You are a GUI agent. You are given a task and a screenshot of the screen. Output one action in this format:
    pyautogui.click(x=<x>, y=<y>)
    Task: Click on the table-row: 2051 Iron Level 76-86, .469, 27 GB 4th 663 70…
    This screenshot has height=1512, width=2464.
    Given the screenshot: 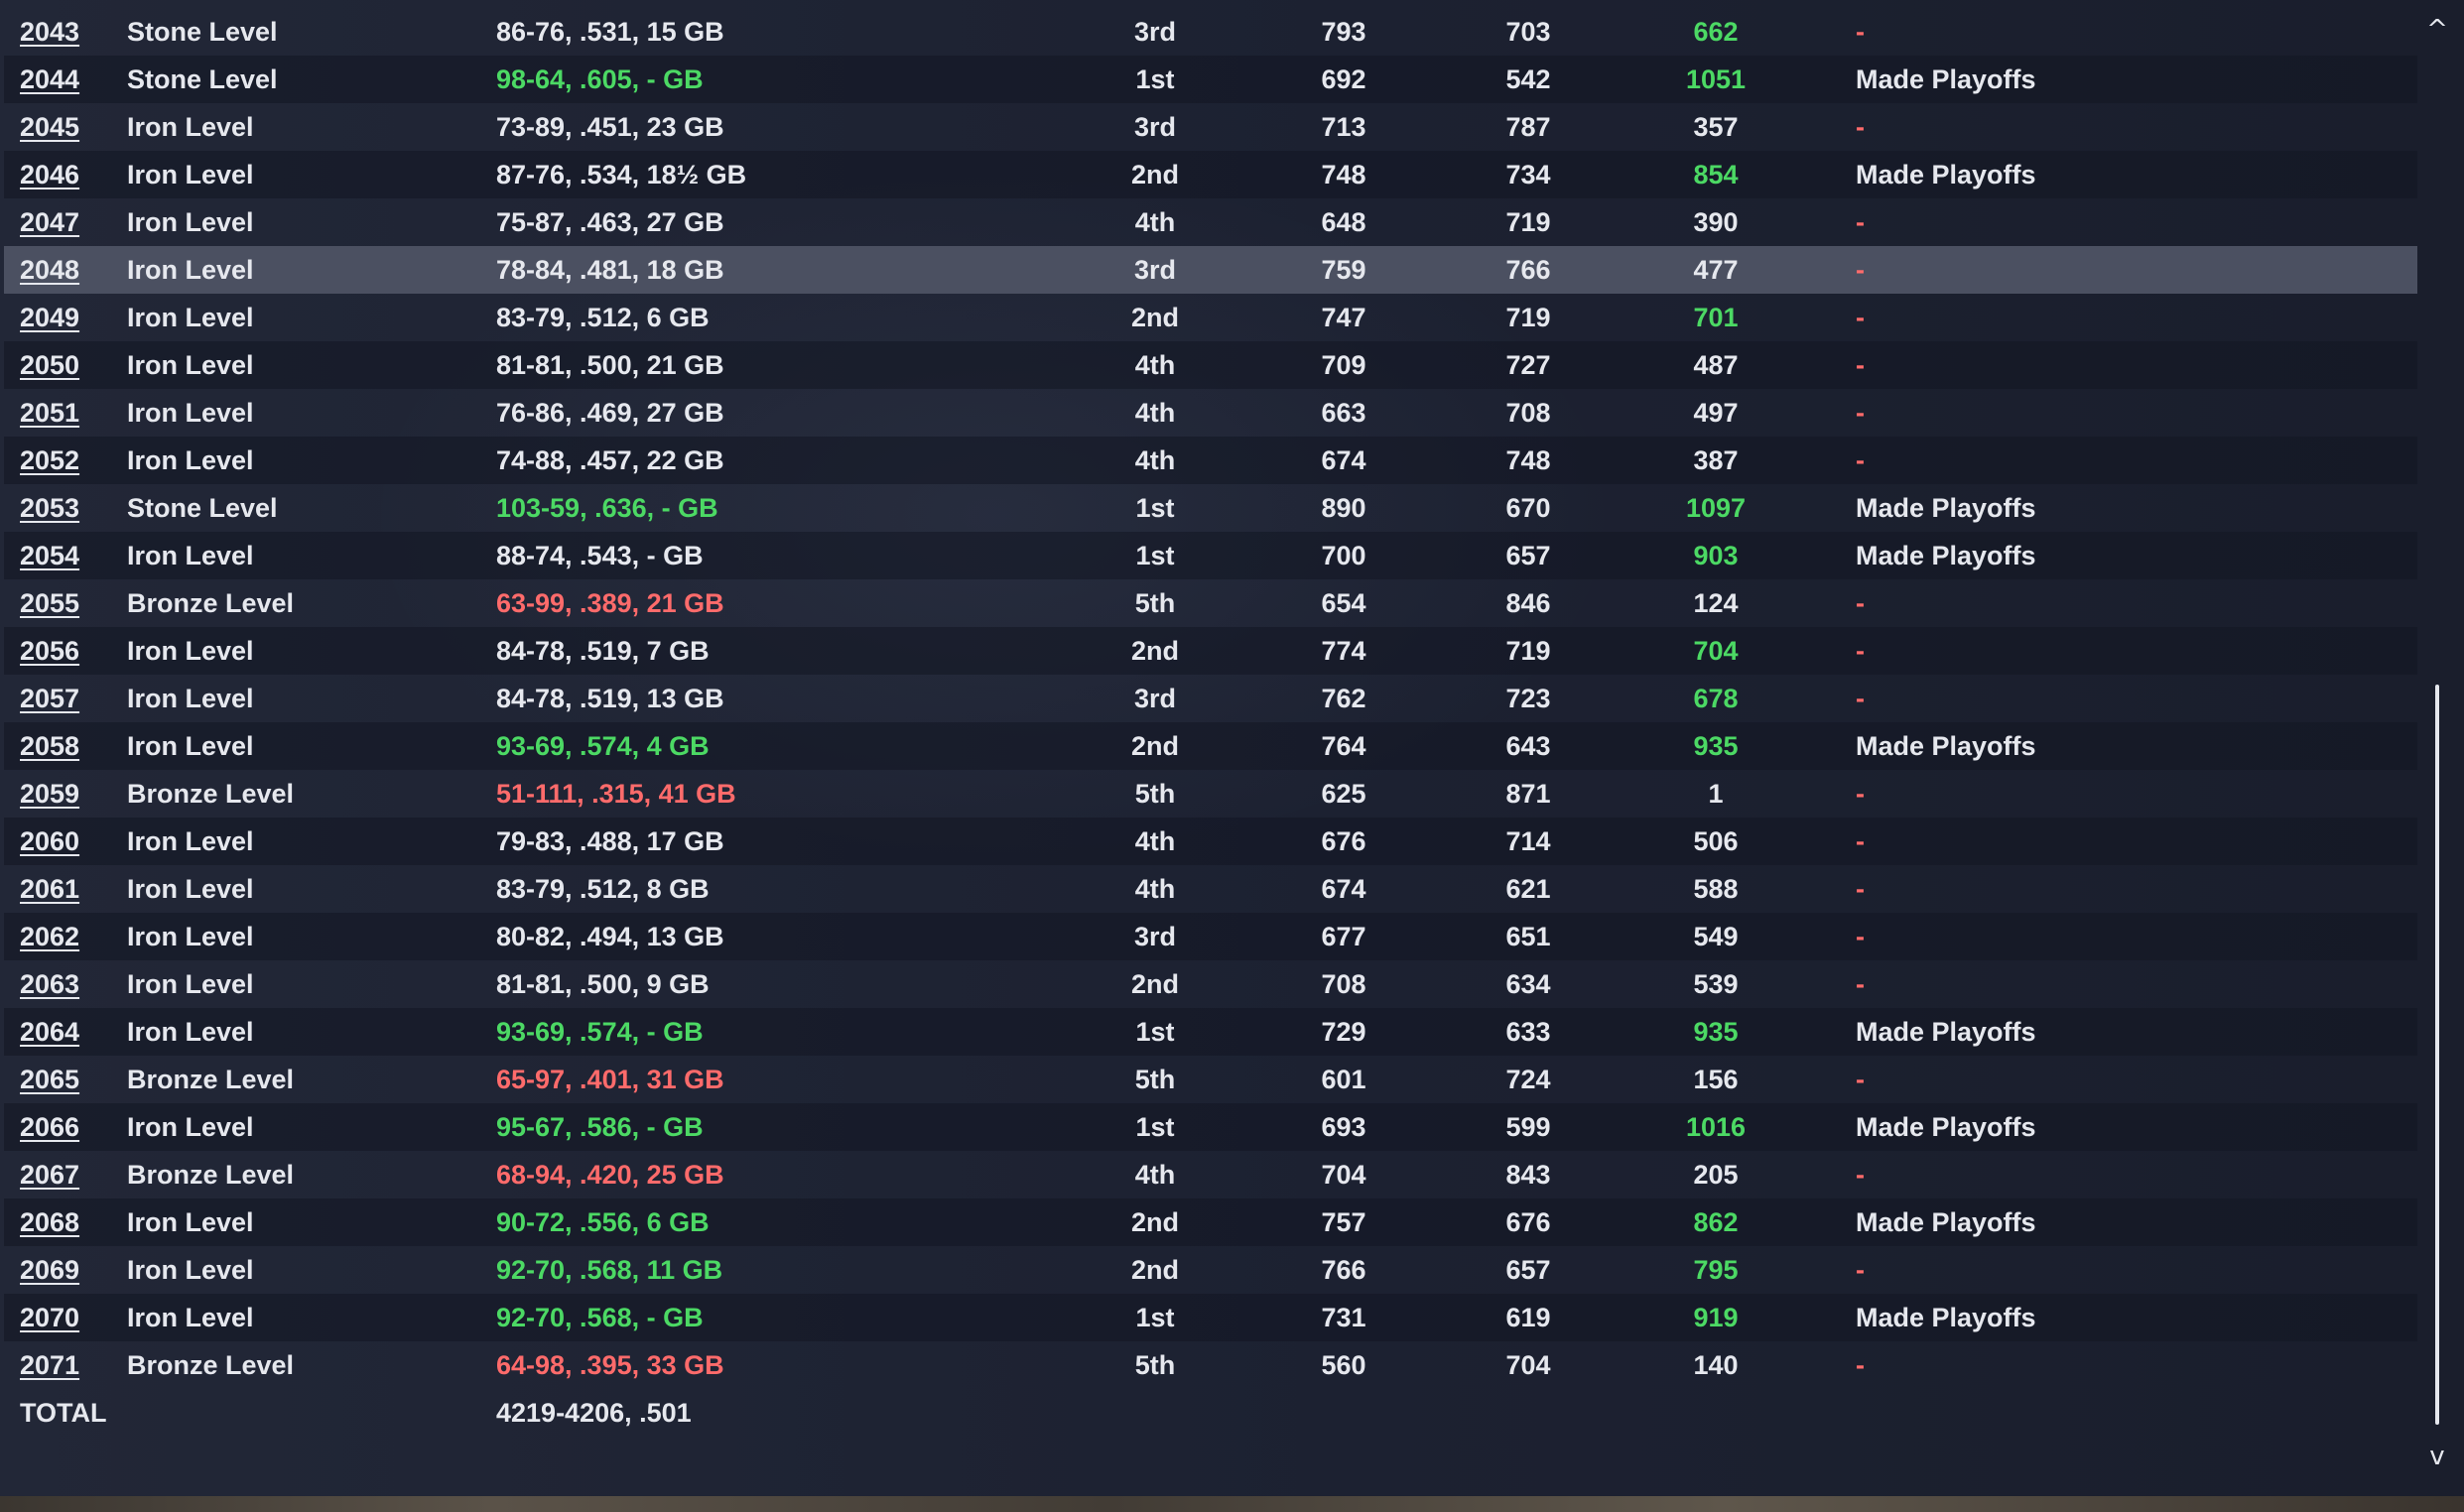 What is the action you would take?
    pyautogui.click(x=1210, y=413)
    